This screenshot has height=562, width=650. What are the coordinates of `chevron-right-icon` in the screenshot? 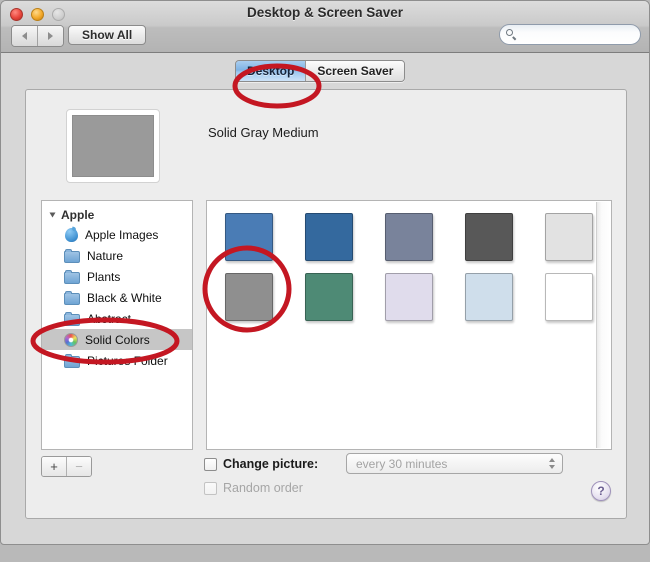 It's located at (50, 36).